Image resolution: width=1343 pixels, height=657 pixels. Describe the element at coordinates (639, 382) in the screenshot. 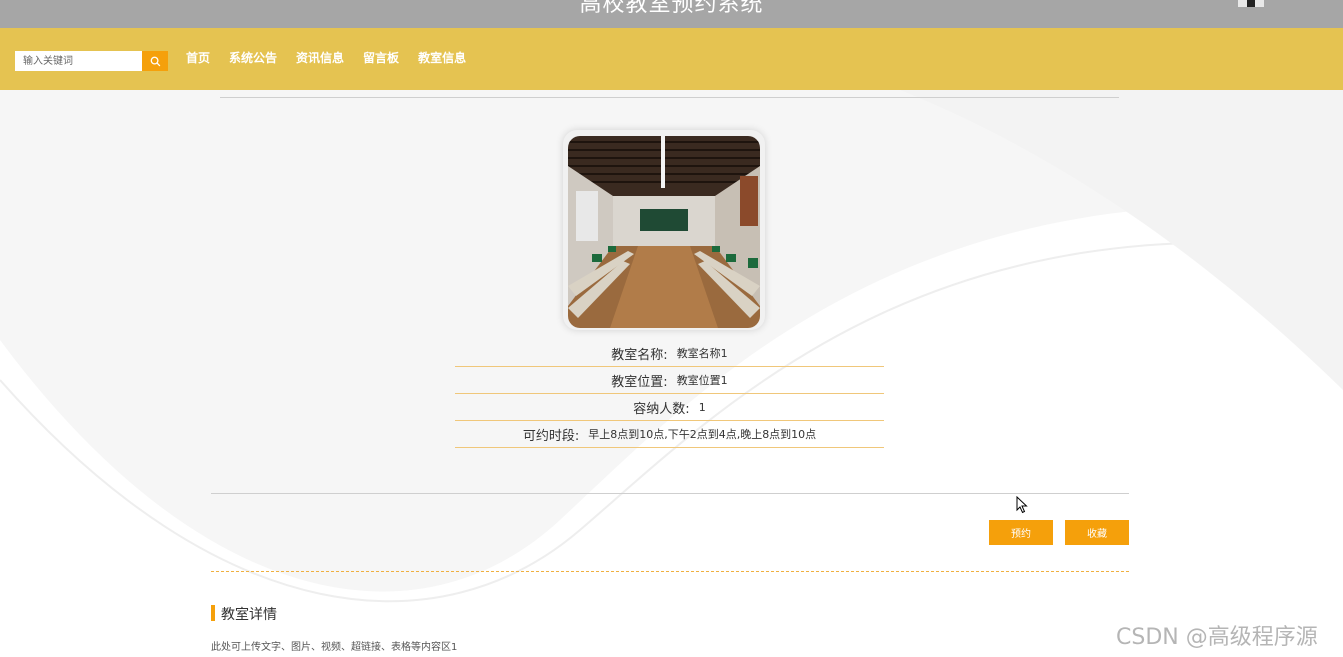

I see `field-label: 教室位置:` at that location.